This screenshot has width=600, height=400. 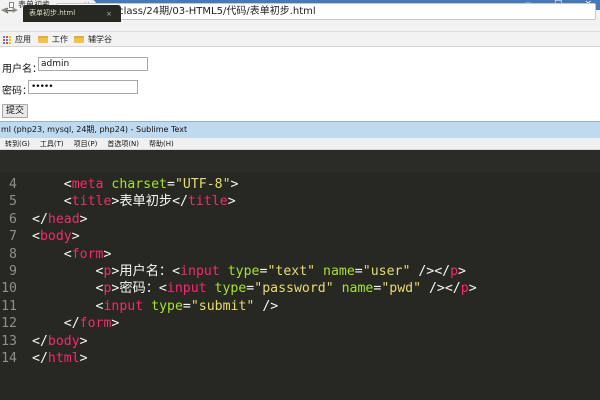 What do you see at coordinates (83, 87) in the screenshot?
I see `password-input: •••••` at bounding box center [83, 87].